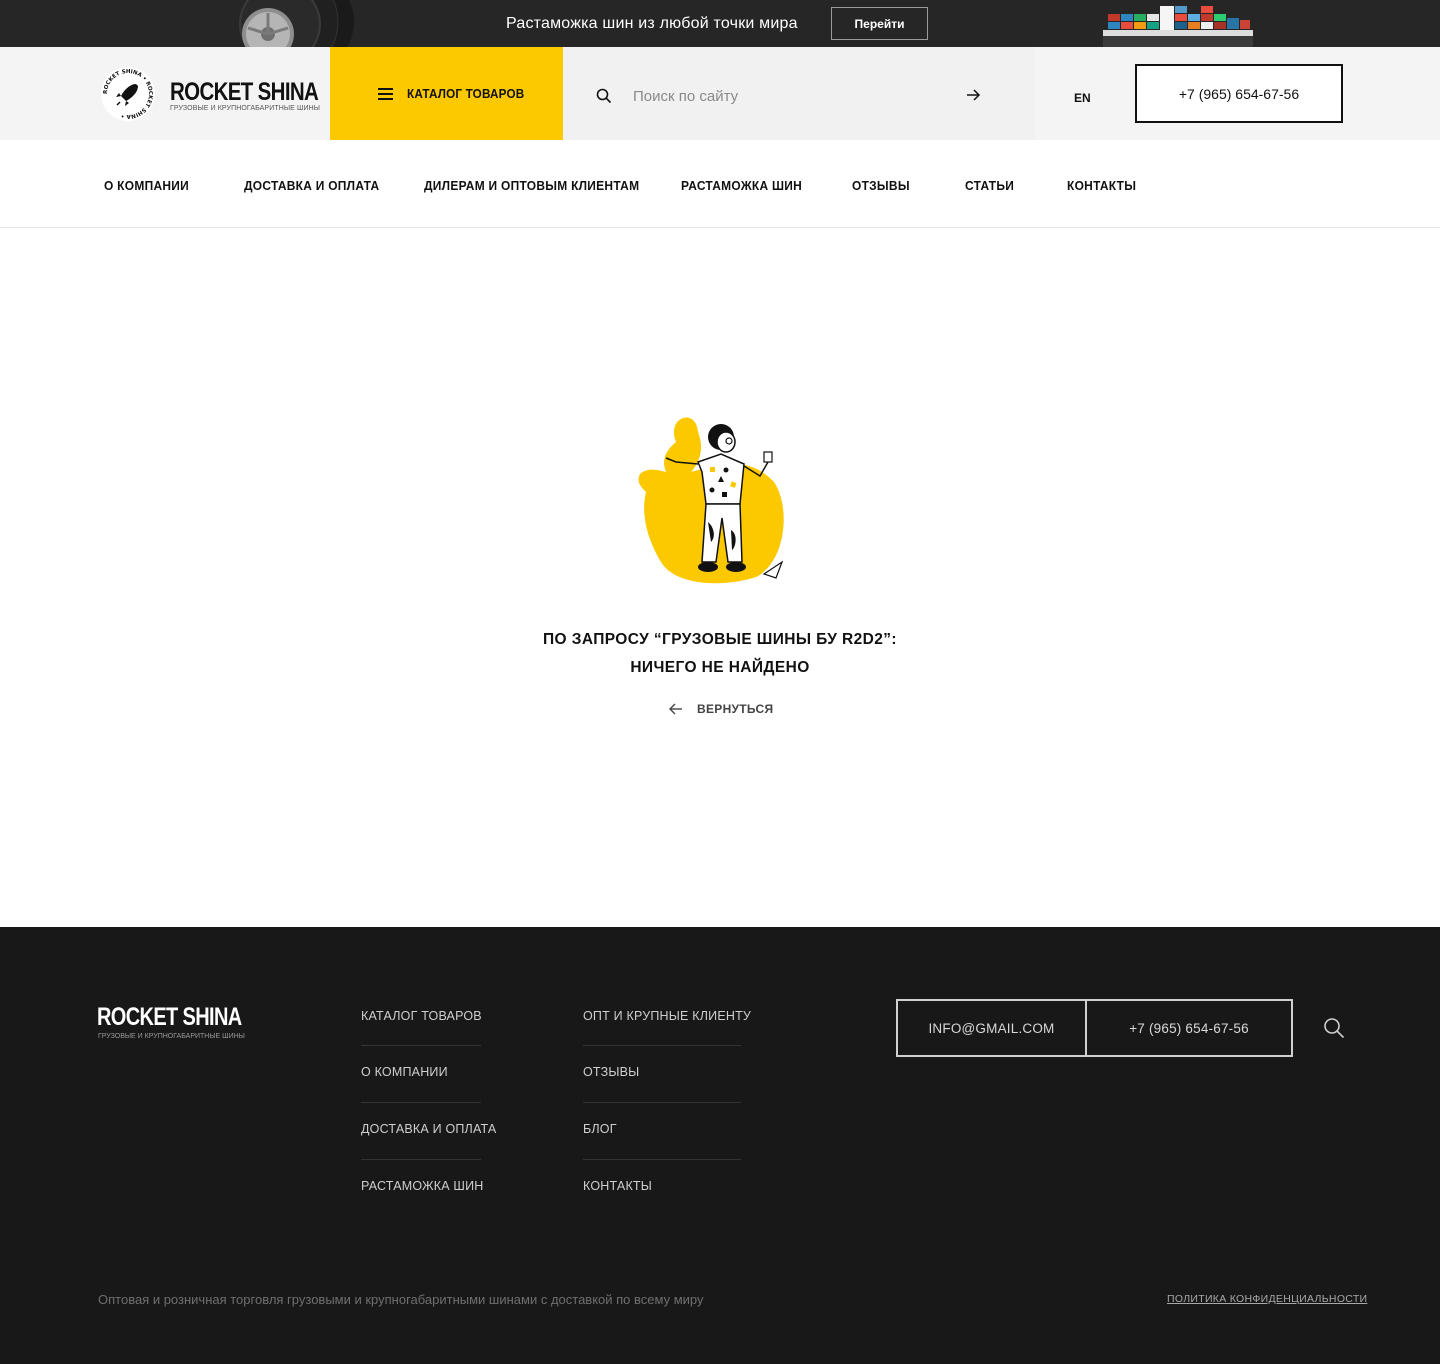 The image size is (1440, 1364). What do you see at coordinates (245, 108) in the screenshot?
I see `logo-subtitle: ГРУЗОВЫЕ И КРУПНОГАБАРИТНЫЕ ШИНЫ` at bounding box center [245, 108].